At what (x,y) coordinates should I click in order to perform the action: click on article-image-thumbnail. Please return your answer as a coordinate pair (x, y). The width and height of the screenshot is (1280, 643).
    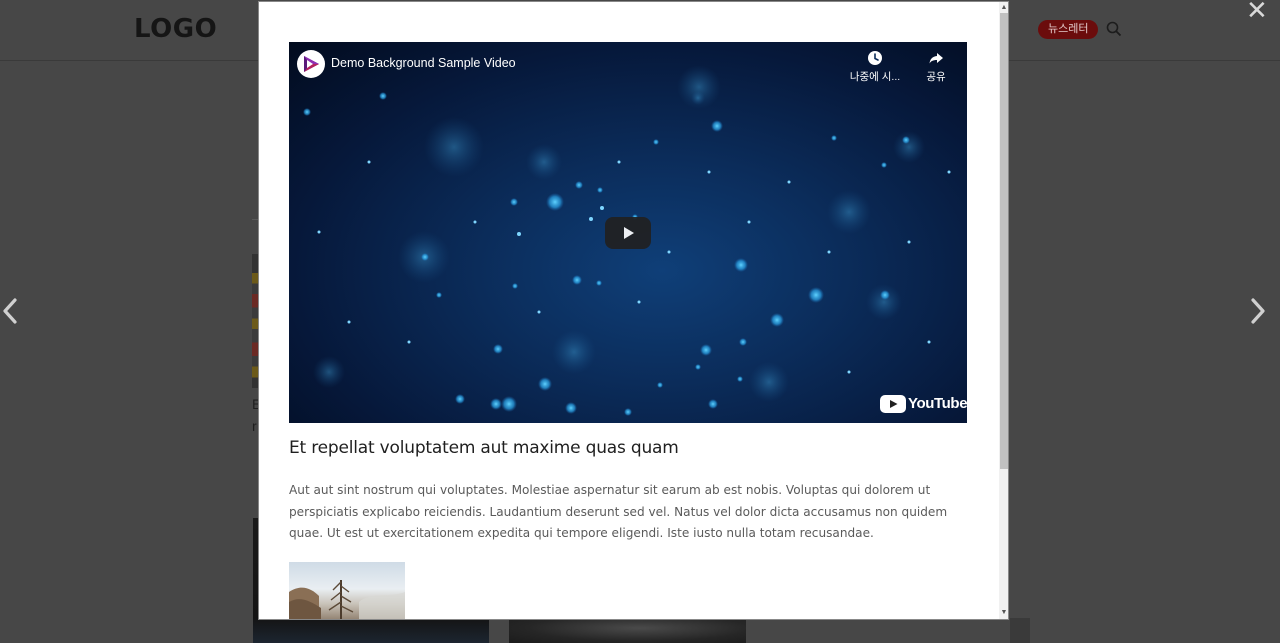
    Looking at the image, I should click on (347, 599).